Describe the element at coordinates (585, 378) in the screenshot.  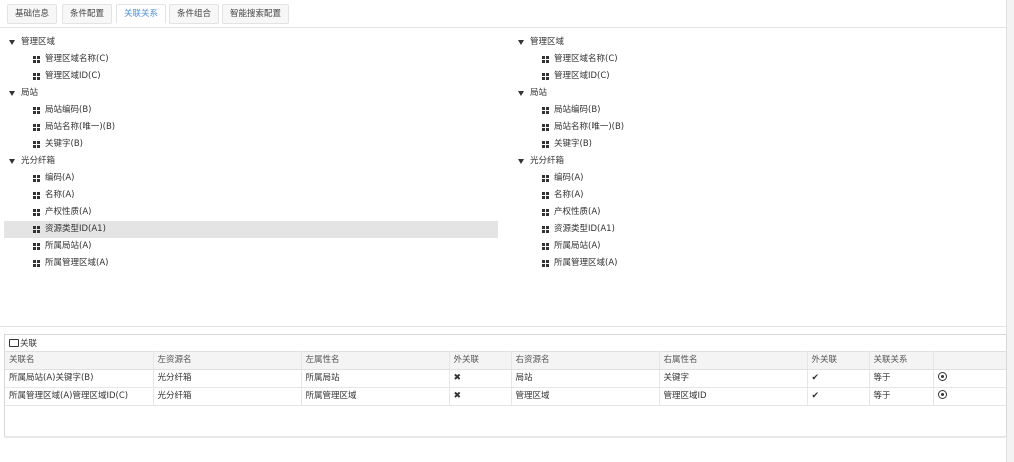
I see `cell-right-resource: 局站` at that location.